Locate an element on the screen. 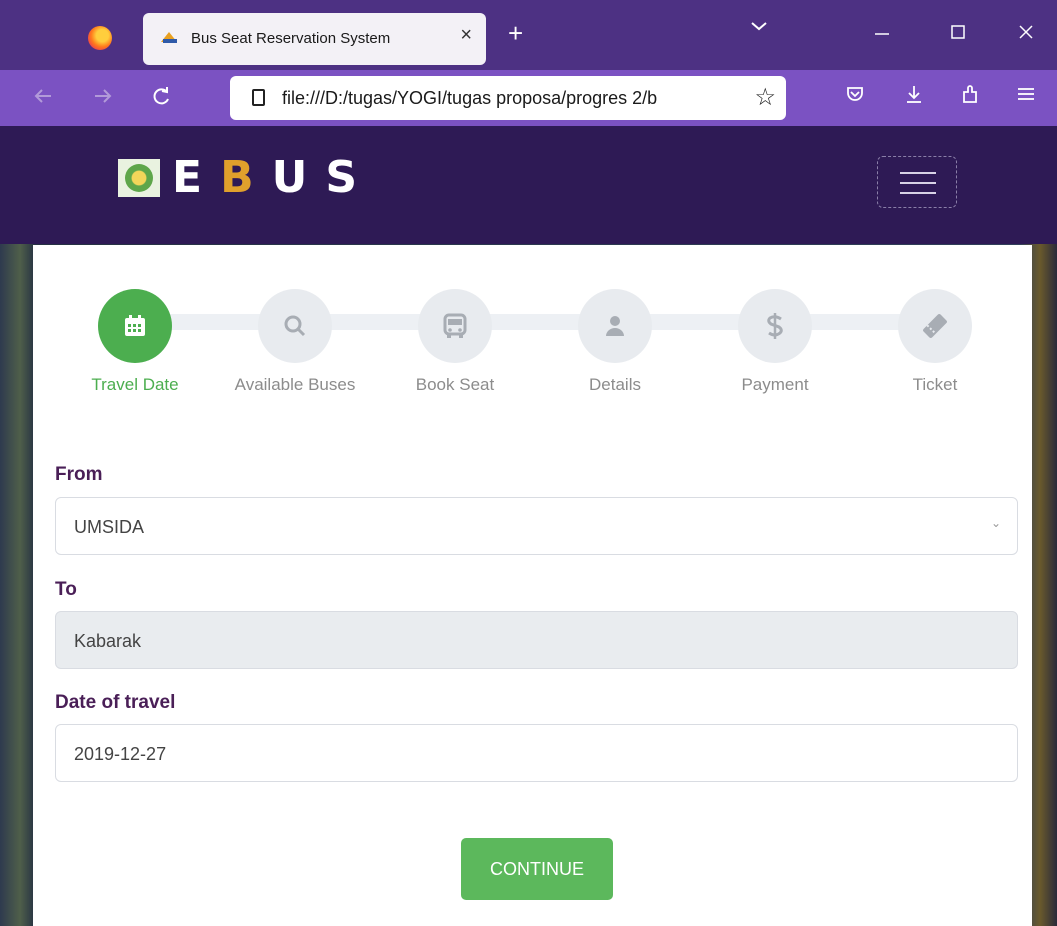  logo-letter-accent: B is located at coordinates (246, 177).